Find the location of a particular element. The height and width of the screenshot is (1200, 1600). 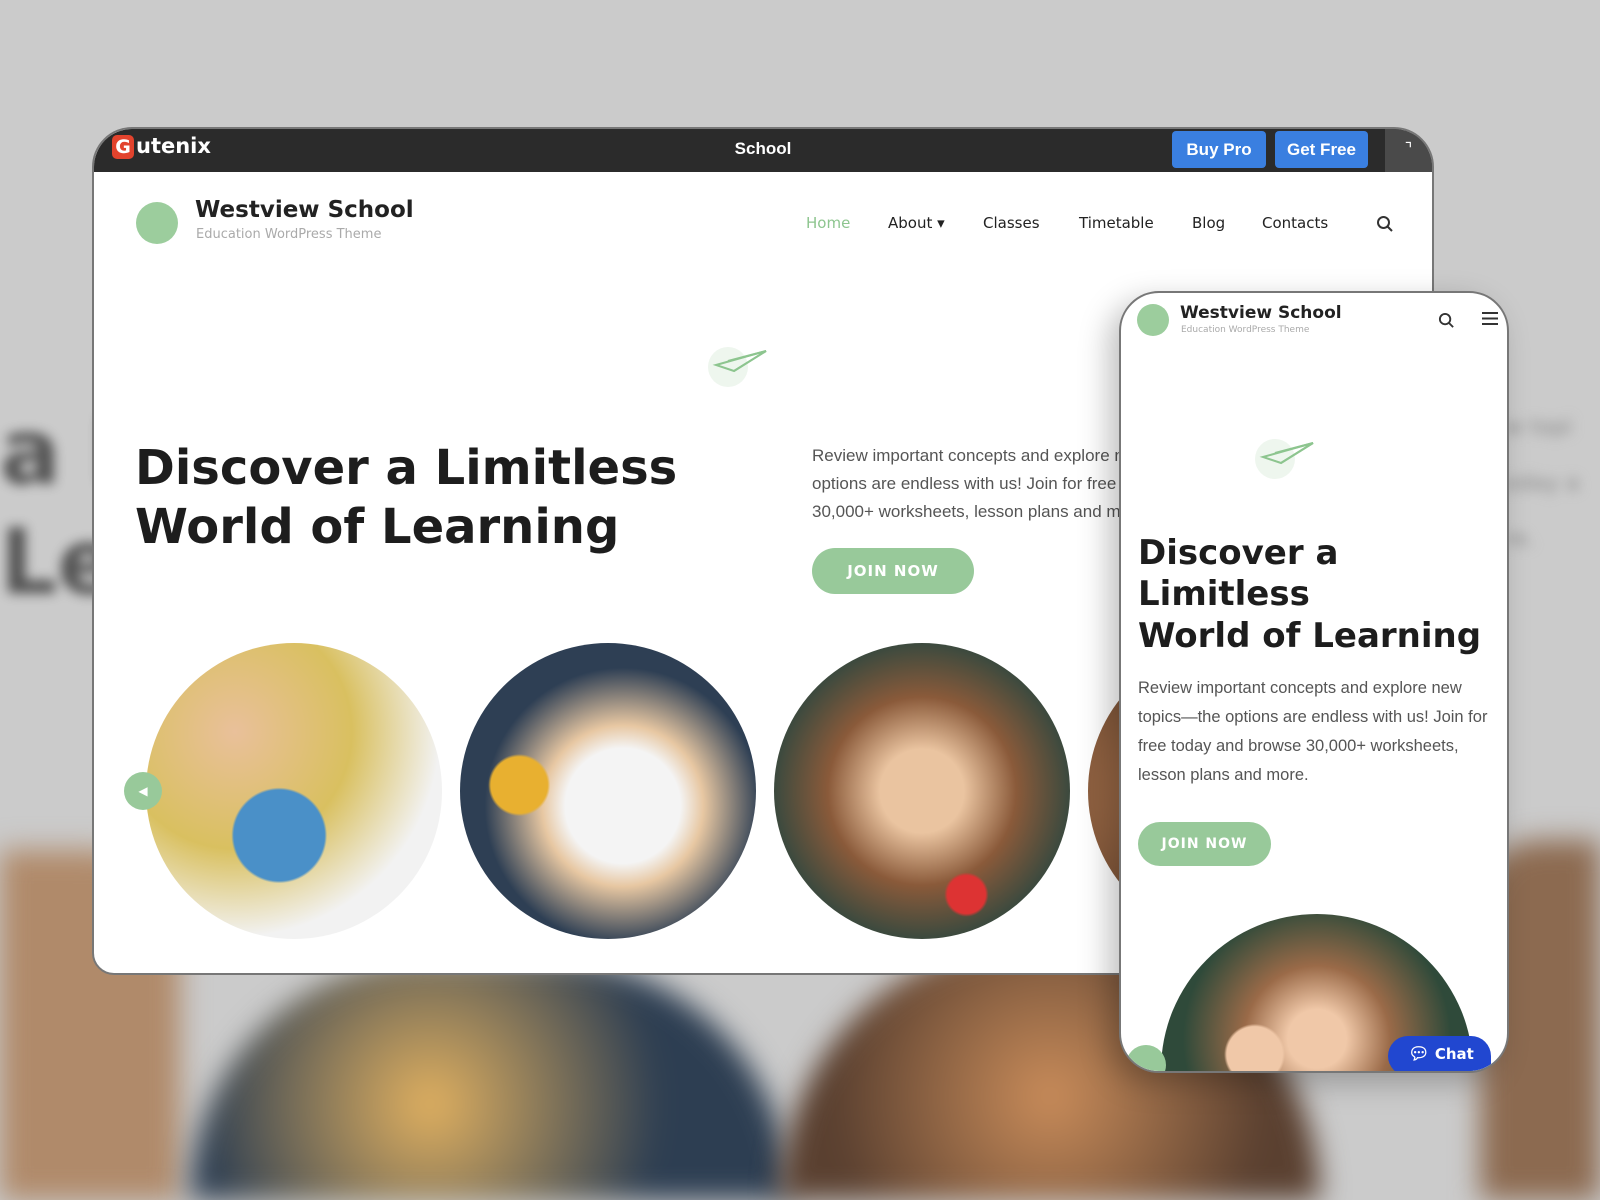

nav-home: Home is located at coordinates (828, 223).